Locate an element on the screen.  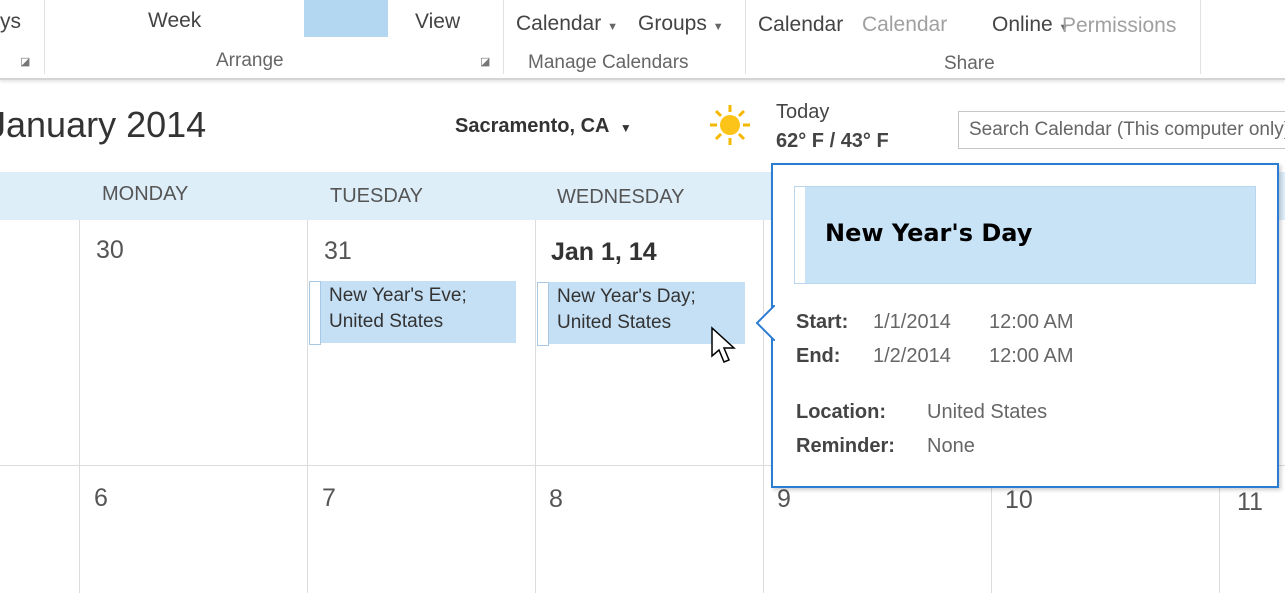
calendar-groups-button: Groups ▼ is located at coordinates (681, 24).